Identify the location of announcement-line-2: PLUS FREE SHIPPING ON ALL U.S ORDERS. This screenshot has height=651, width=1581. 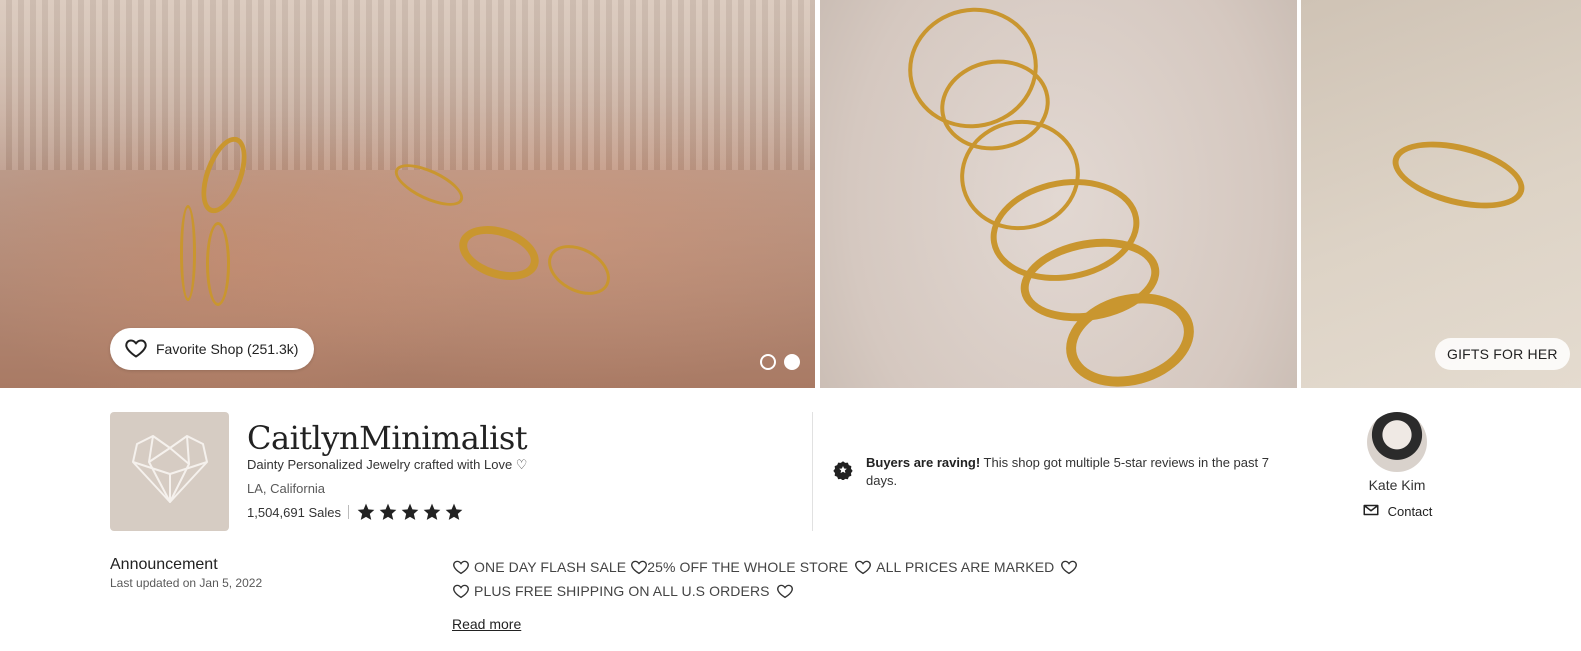
(623, 591).